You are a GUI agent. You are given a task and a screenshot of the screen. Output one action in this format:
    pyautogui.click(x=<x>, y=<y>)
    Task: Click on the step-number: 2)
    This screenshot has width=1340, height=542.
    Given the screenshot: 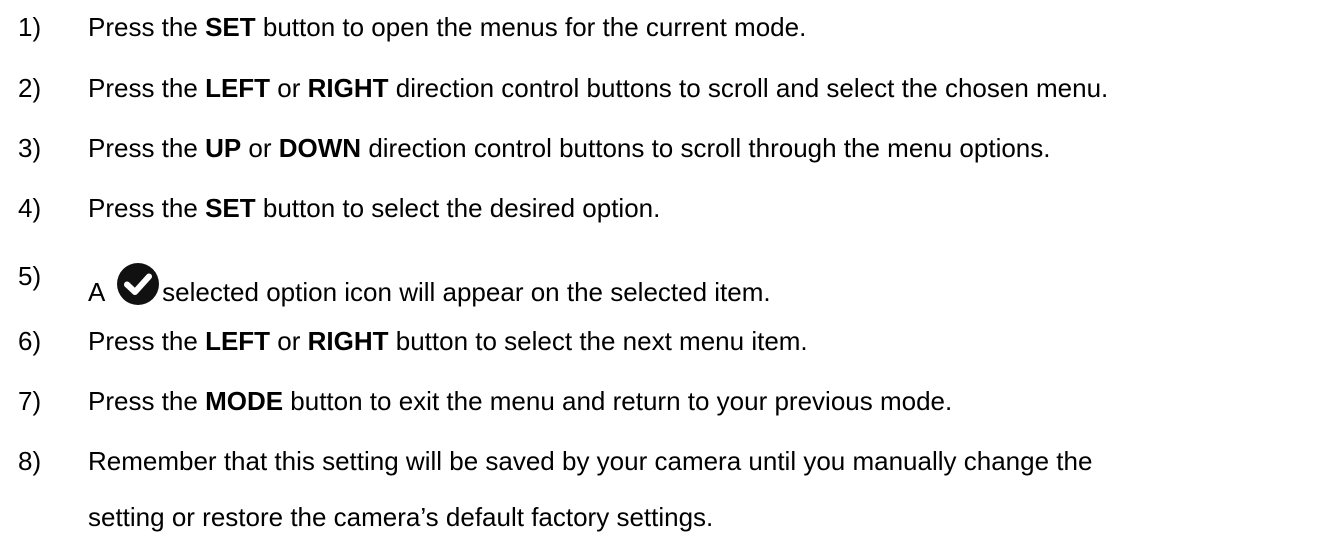 What is the action you would take?
    pyautogui.click(x=30, y=88)
    